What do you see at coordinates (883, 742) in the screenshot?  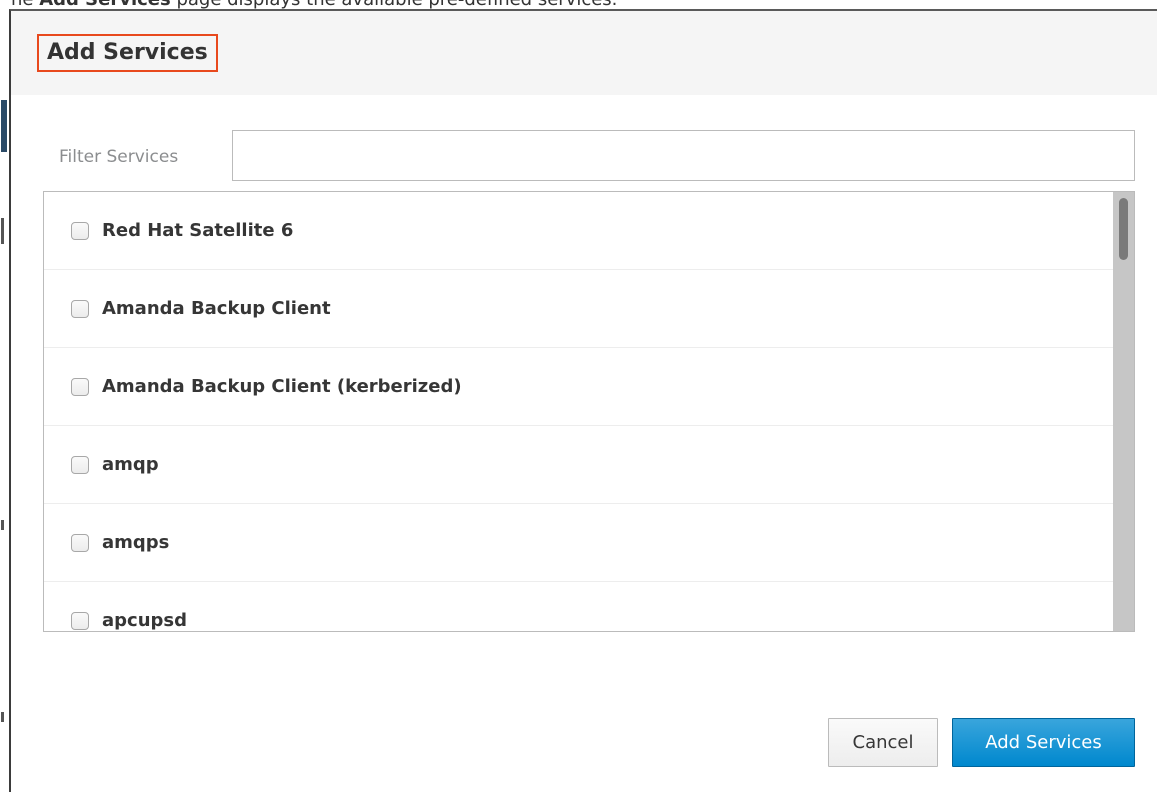 I see `cancel-button: Cancel` at bounding box center [883, 742].